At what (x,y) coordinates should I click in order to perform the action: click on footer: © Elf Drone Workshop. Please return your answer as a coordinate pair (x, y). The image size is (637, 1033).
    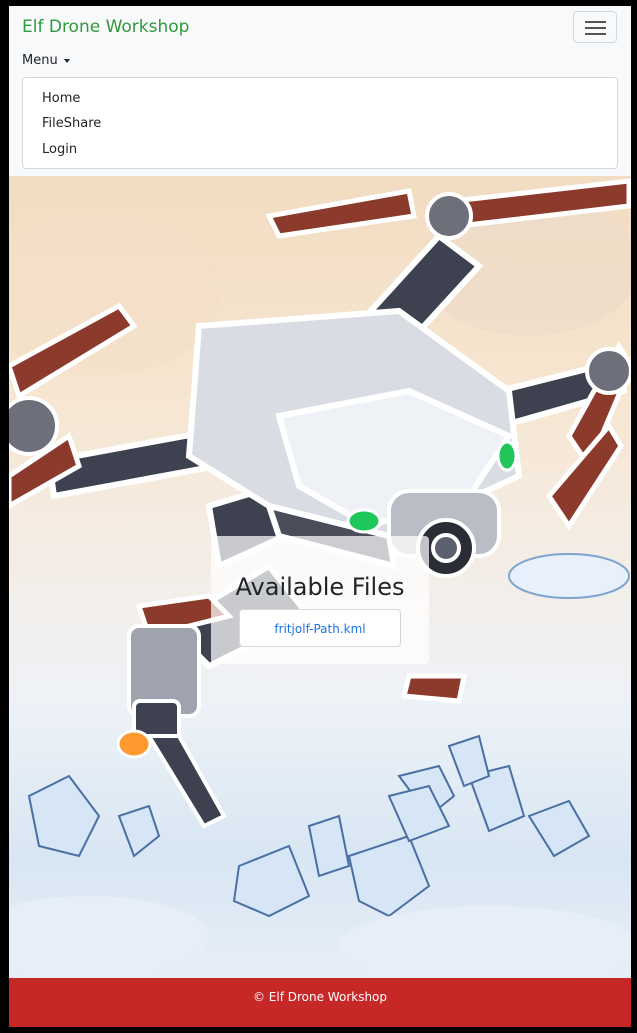
    Looking at the image, I should click on (320, 1002).